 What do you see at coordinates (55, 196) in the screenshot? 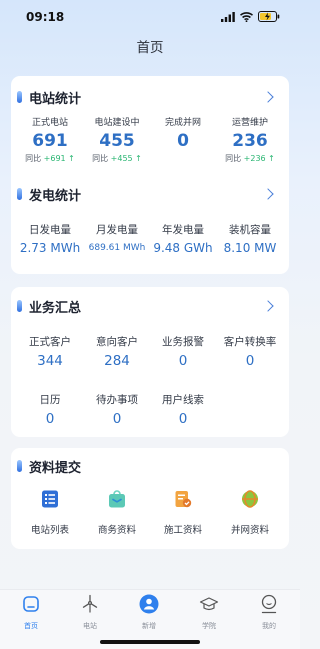
I see `power-stats-title: 发电统计` at bounding box center [55, 196].